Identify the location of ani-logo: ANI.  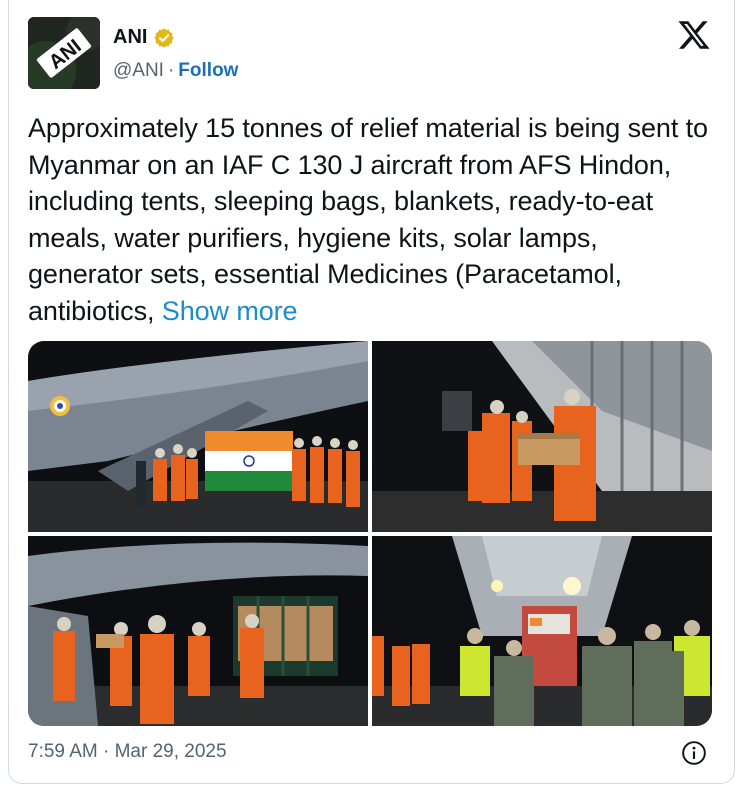
(64, 53).